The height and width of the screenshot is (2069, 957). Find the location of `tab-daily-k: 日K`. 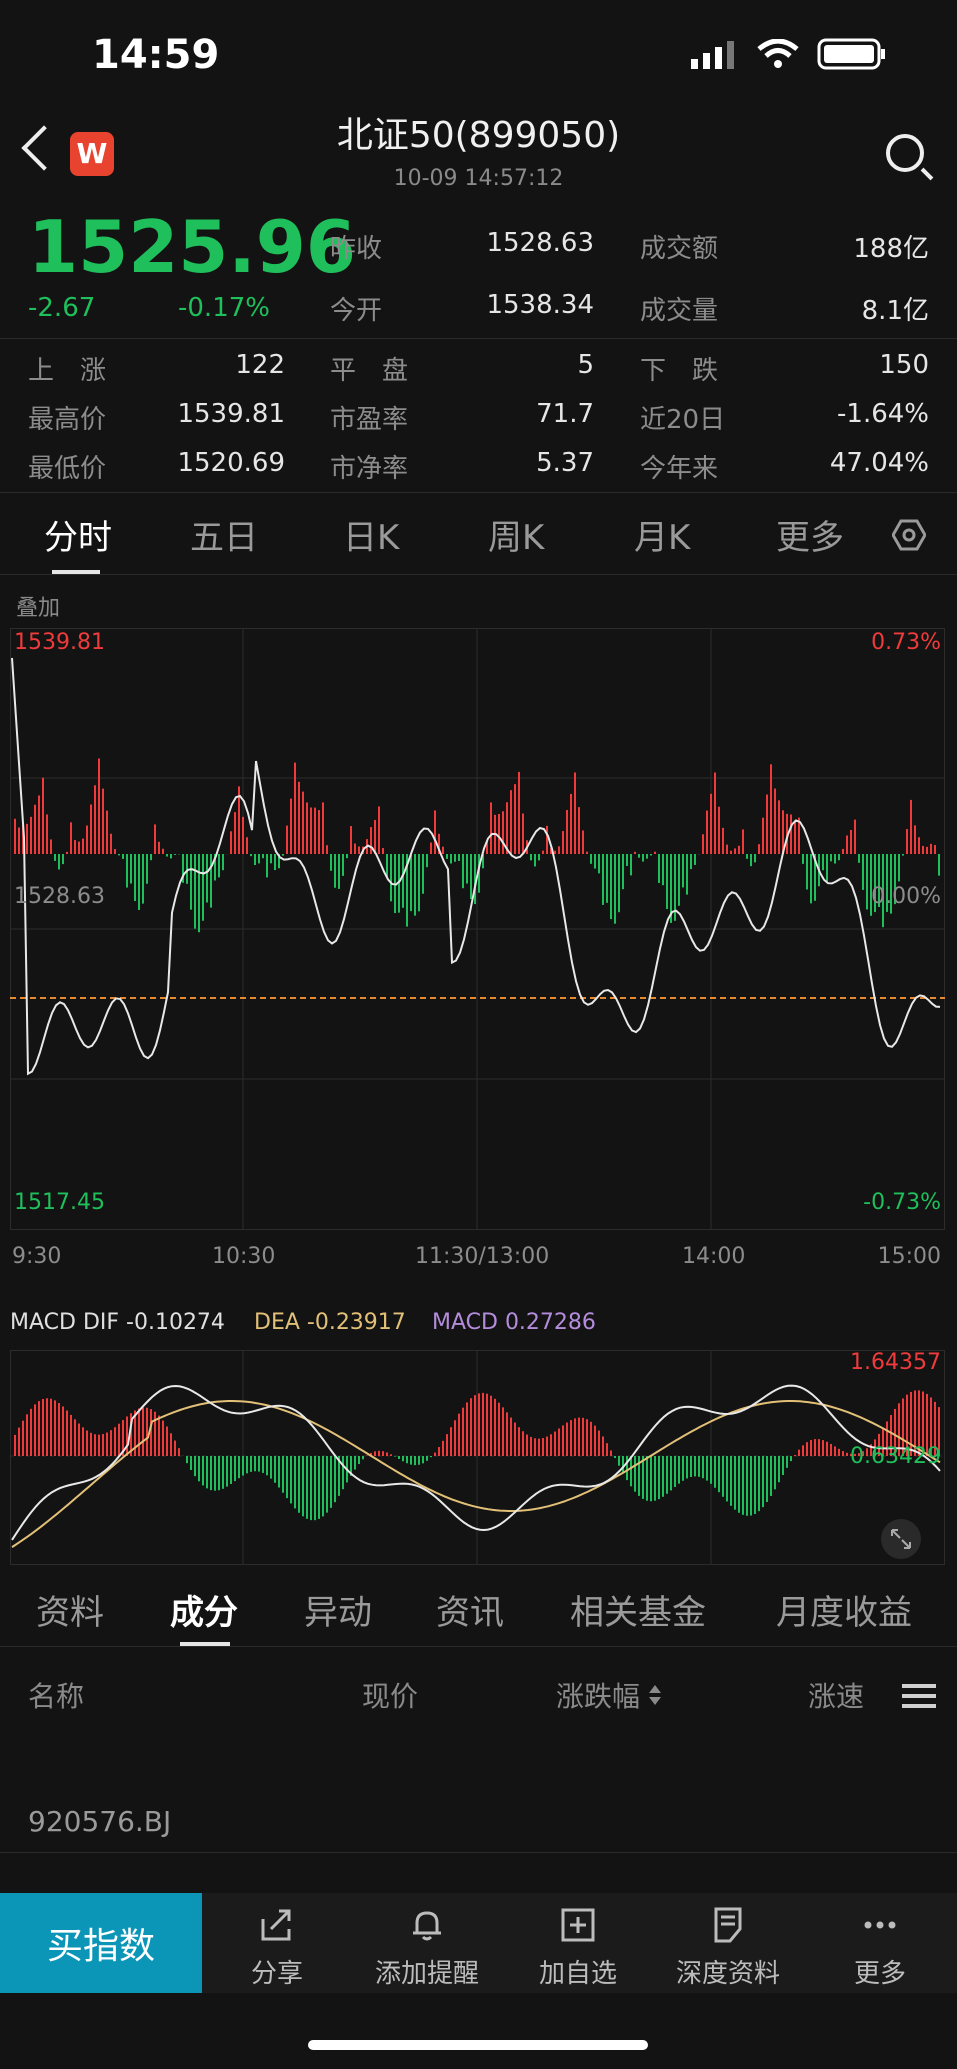

tab-daily-k: 日K is located at coordinates (371, 534).